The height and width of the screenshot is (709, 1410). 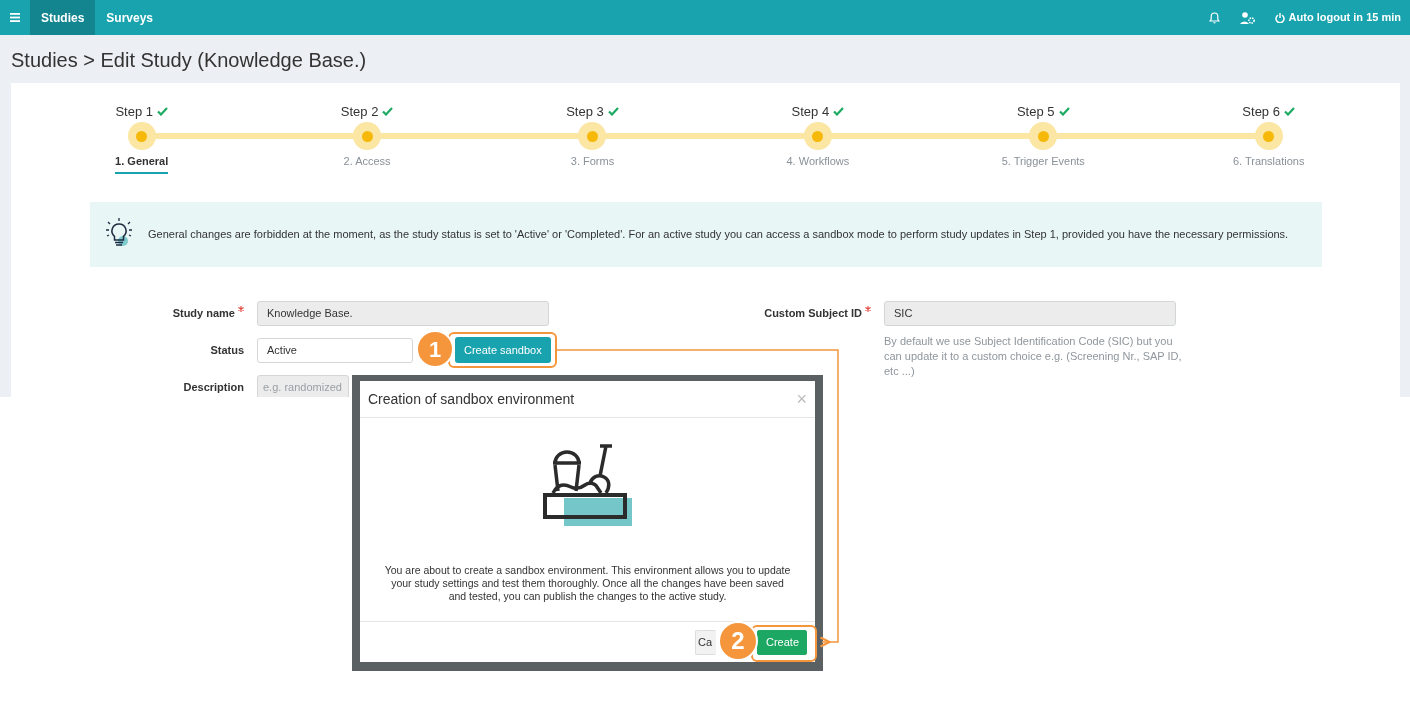 I want to click on modal-title: Creation of sandbox environment, so click(x=471, y=399).